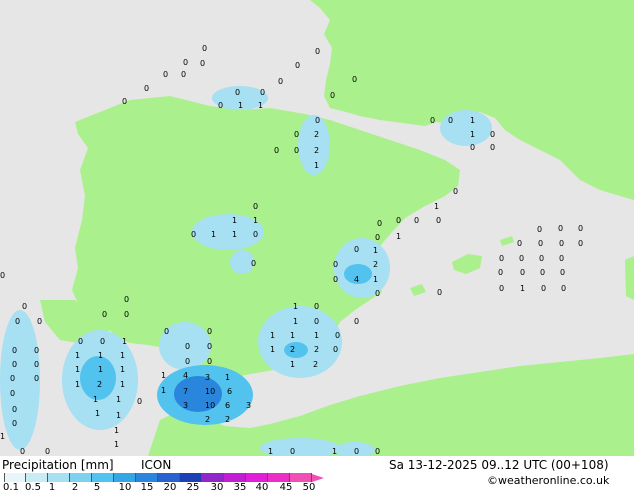 The image size is (634, 493). Describe the element at coordinates (11, 487) in the screenshot. I see `legend-tick-label: 0.1` at that location.